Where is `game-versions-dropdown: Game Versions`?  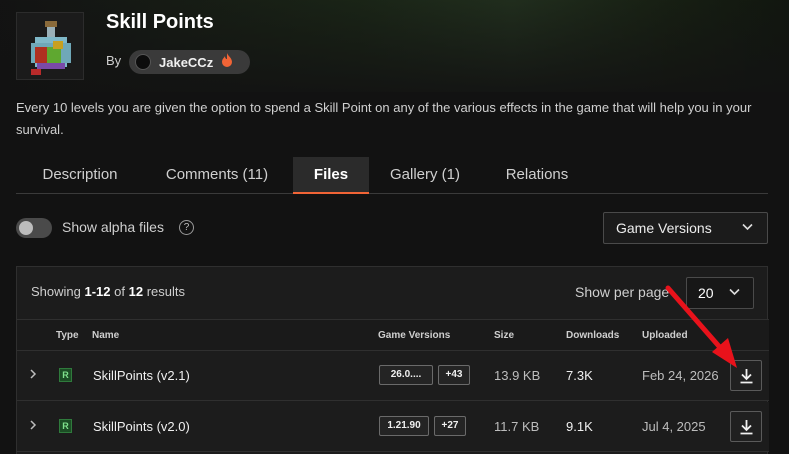 game-versions-dropdown: Game Versions is located at coordinates (685, 228).